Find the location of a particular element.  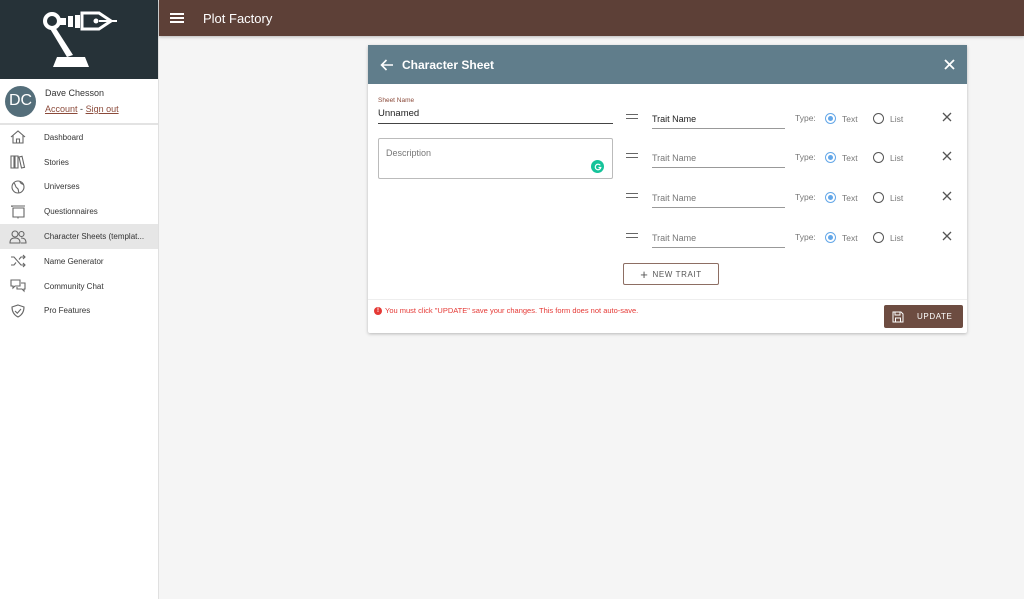

back-arrow-icon is located at coordinates (387, 64).